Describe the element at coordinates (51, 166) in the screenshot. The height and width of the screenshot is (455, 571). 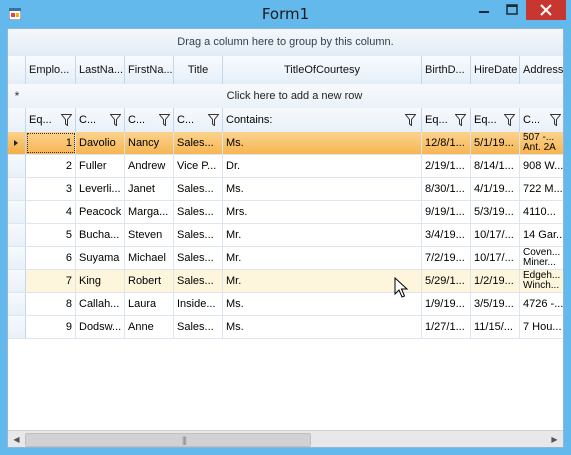
I see `cell-employee-id: 2` at that location.